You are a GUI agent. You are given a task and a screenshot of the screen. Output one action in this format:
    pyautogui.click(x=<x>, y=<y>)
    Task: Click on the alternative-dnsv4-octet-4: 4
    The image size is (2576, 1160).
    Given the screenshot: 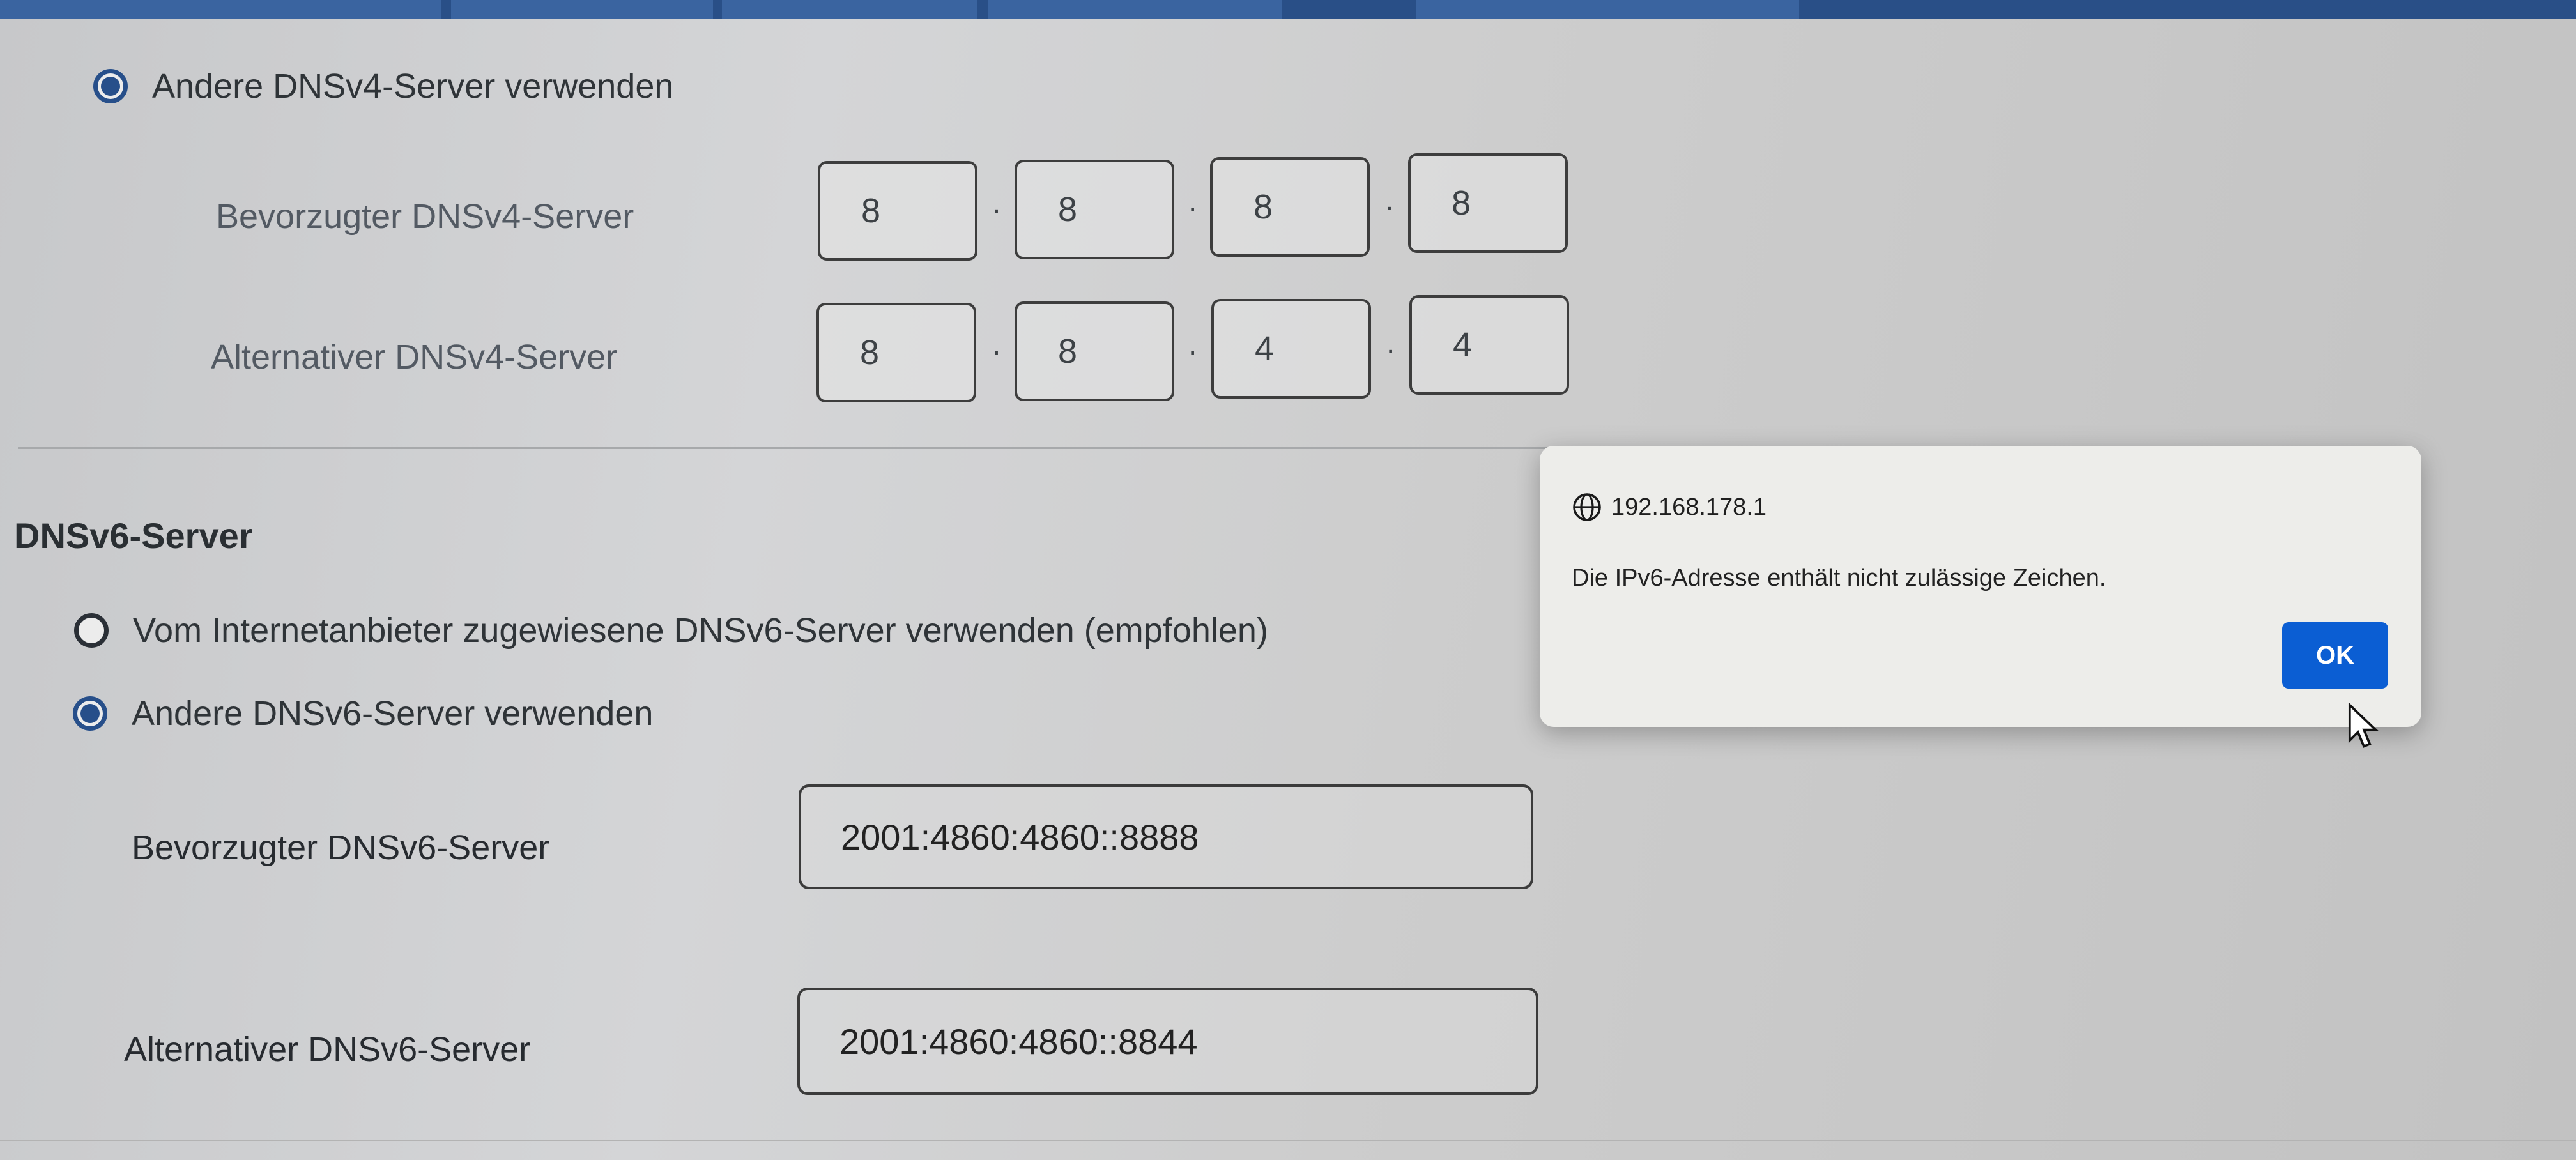 What is the action you would take?
    pyautogui.click(x=1489, y=345)
    